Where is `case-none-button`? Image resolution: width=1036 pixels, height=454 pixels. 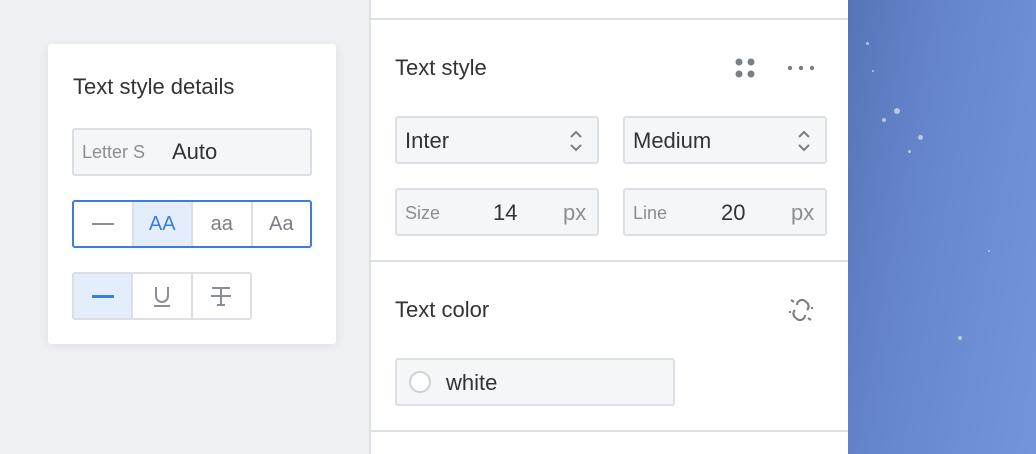
case-none-button is located at coordinates (104, 224).